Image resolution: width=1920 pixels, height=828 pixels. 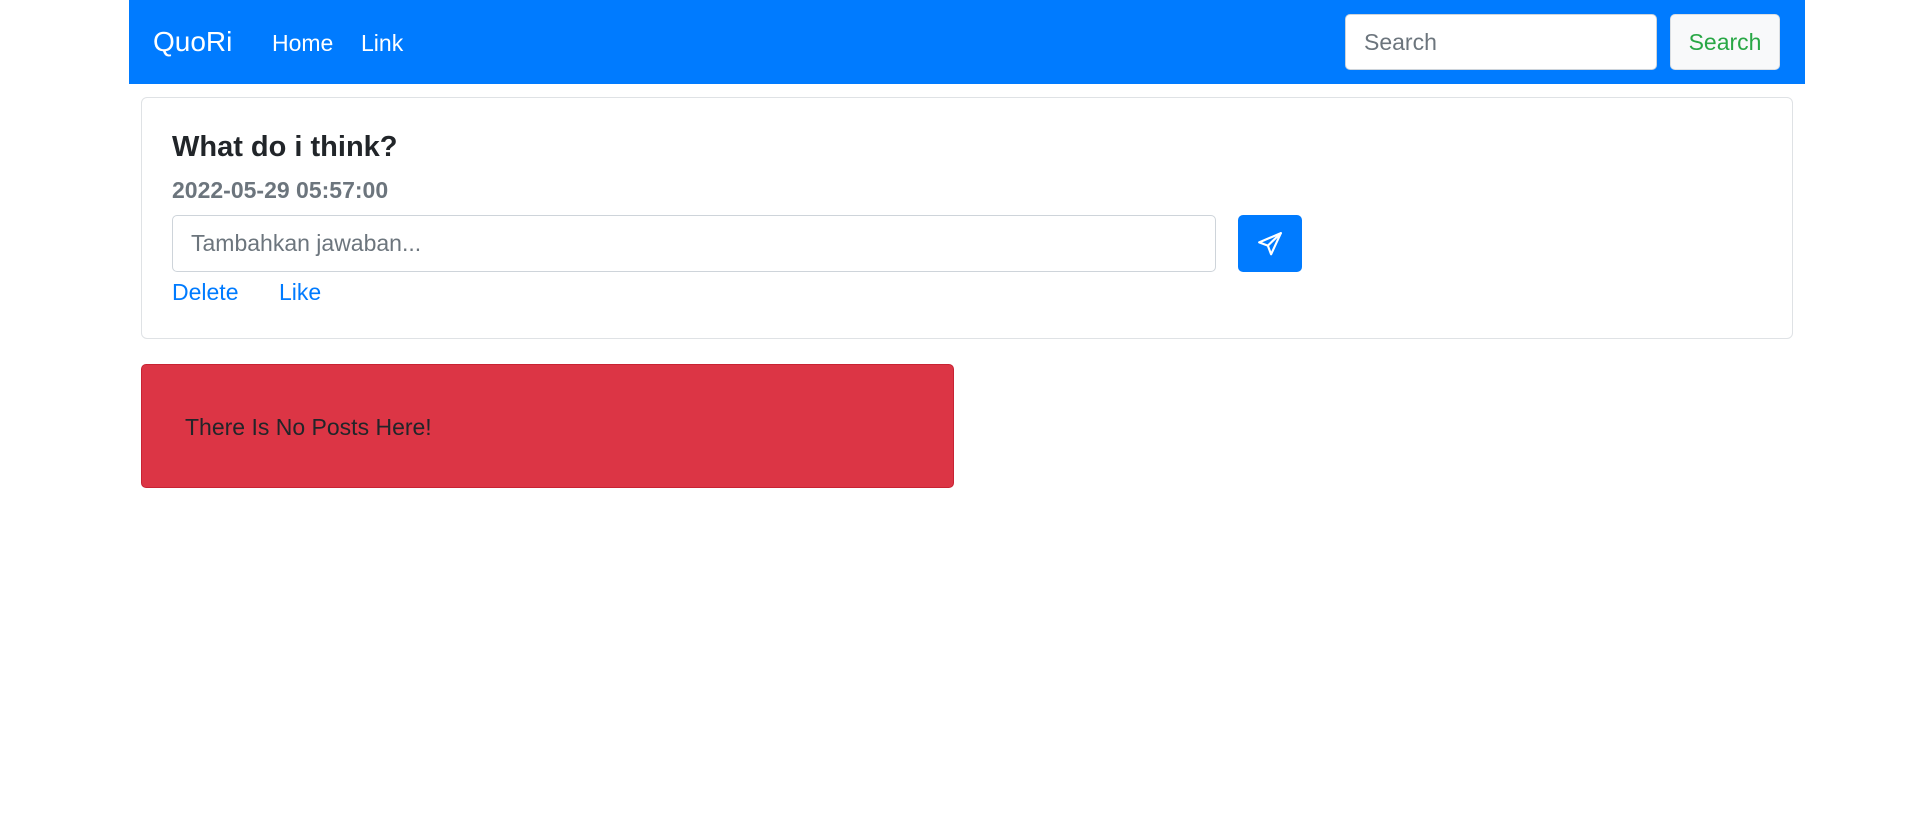 I want to click on paper-plane-icon, so click(x=1270, y=244).